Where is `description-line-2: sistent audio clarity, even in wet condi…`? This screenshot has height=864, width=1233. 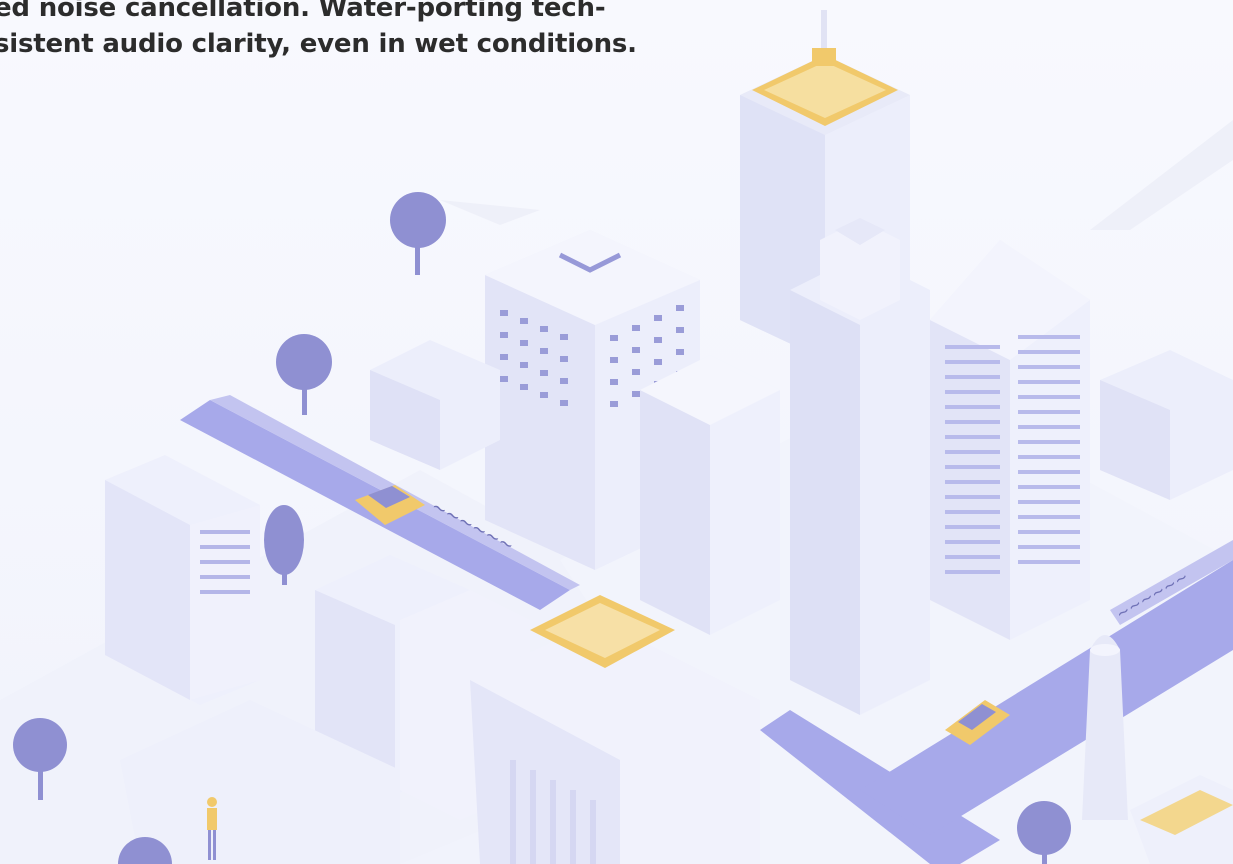 description-line-2: sistent audio clarity, even in wet condi… is located at coordinates (318, 44).